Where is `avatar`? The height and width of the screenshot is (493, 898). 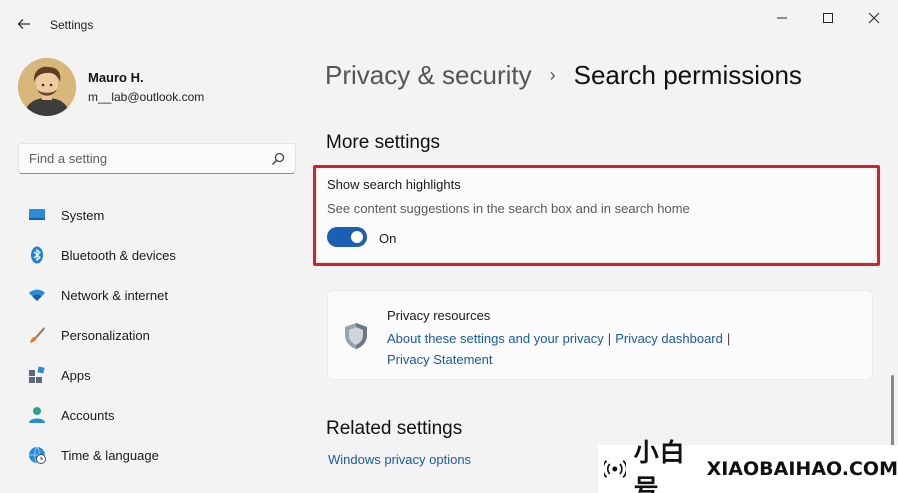 avatar is located at coordinates (47, 87).